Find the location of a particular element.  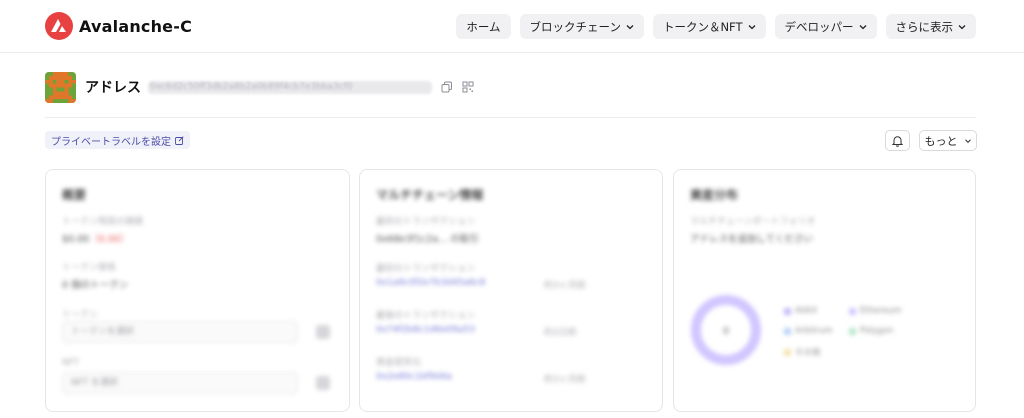

nav-blockchain: ブロックチェーン is located at coordinates (581, 26).